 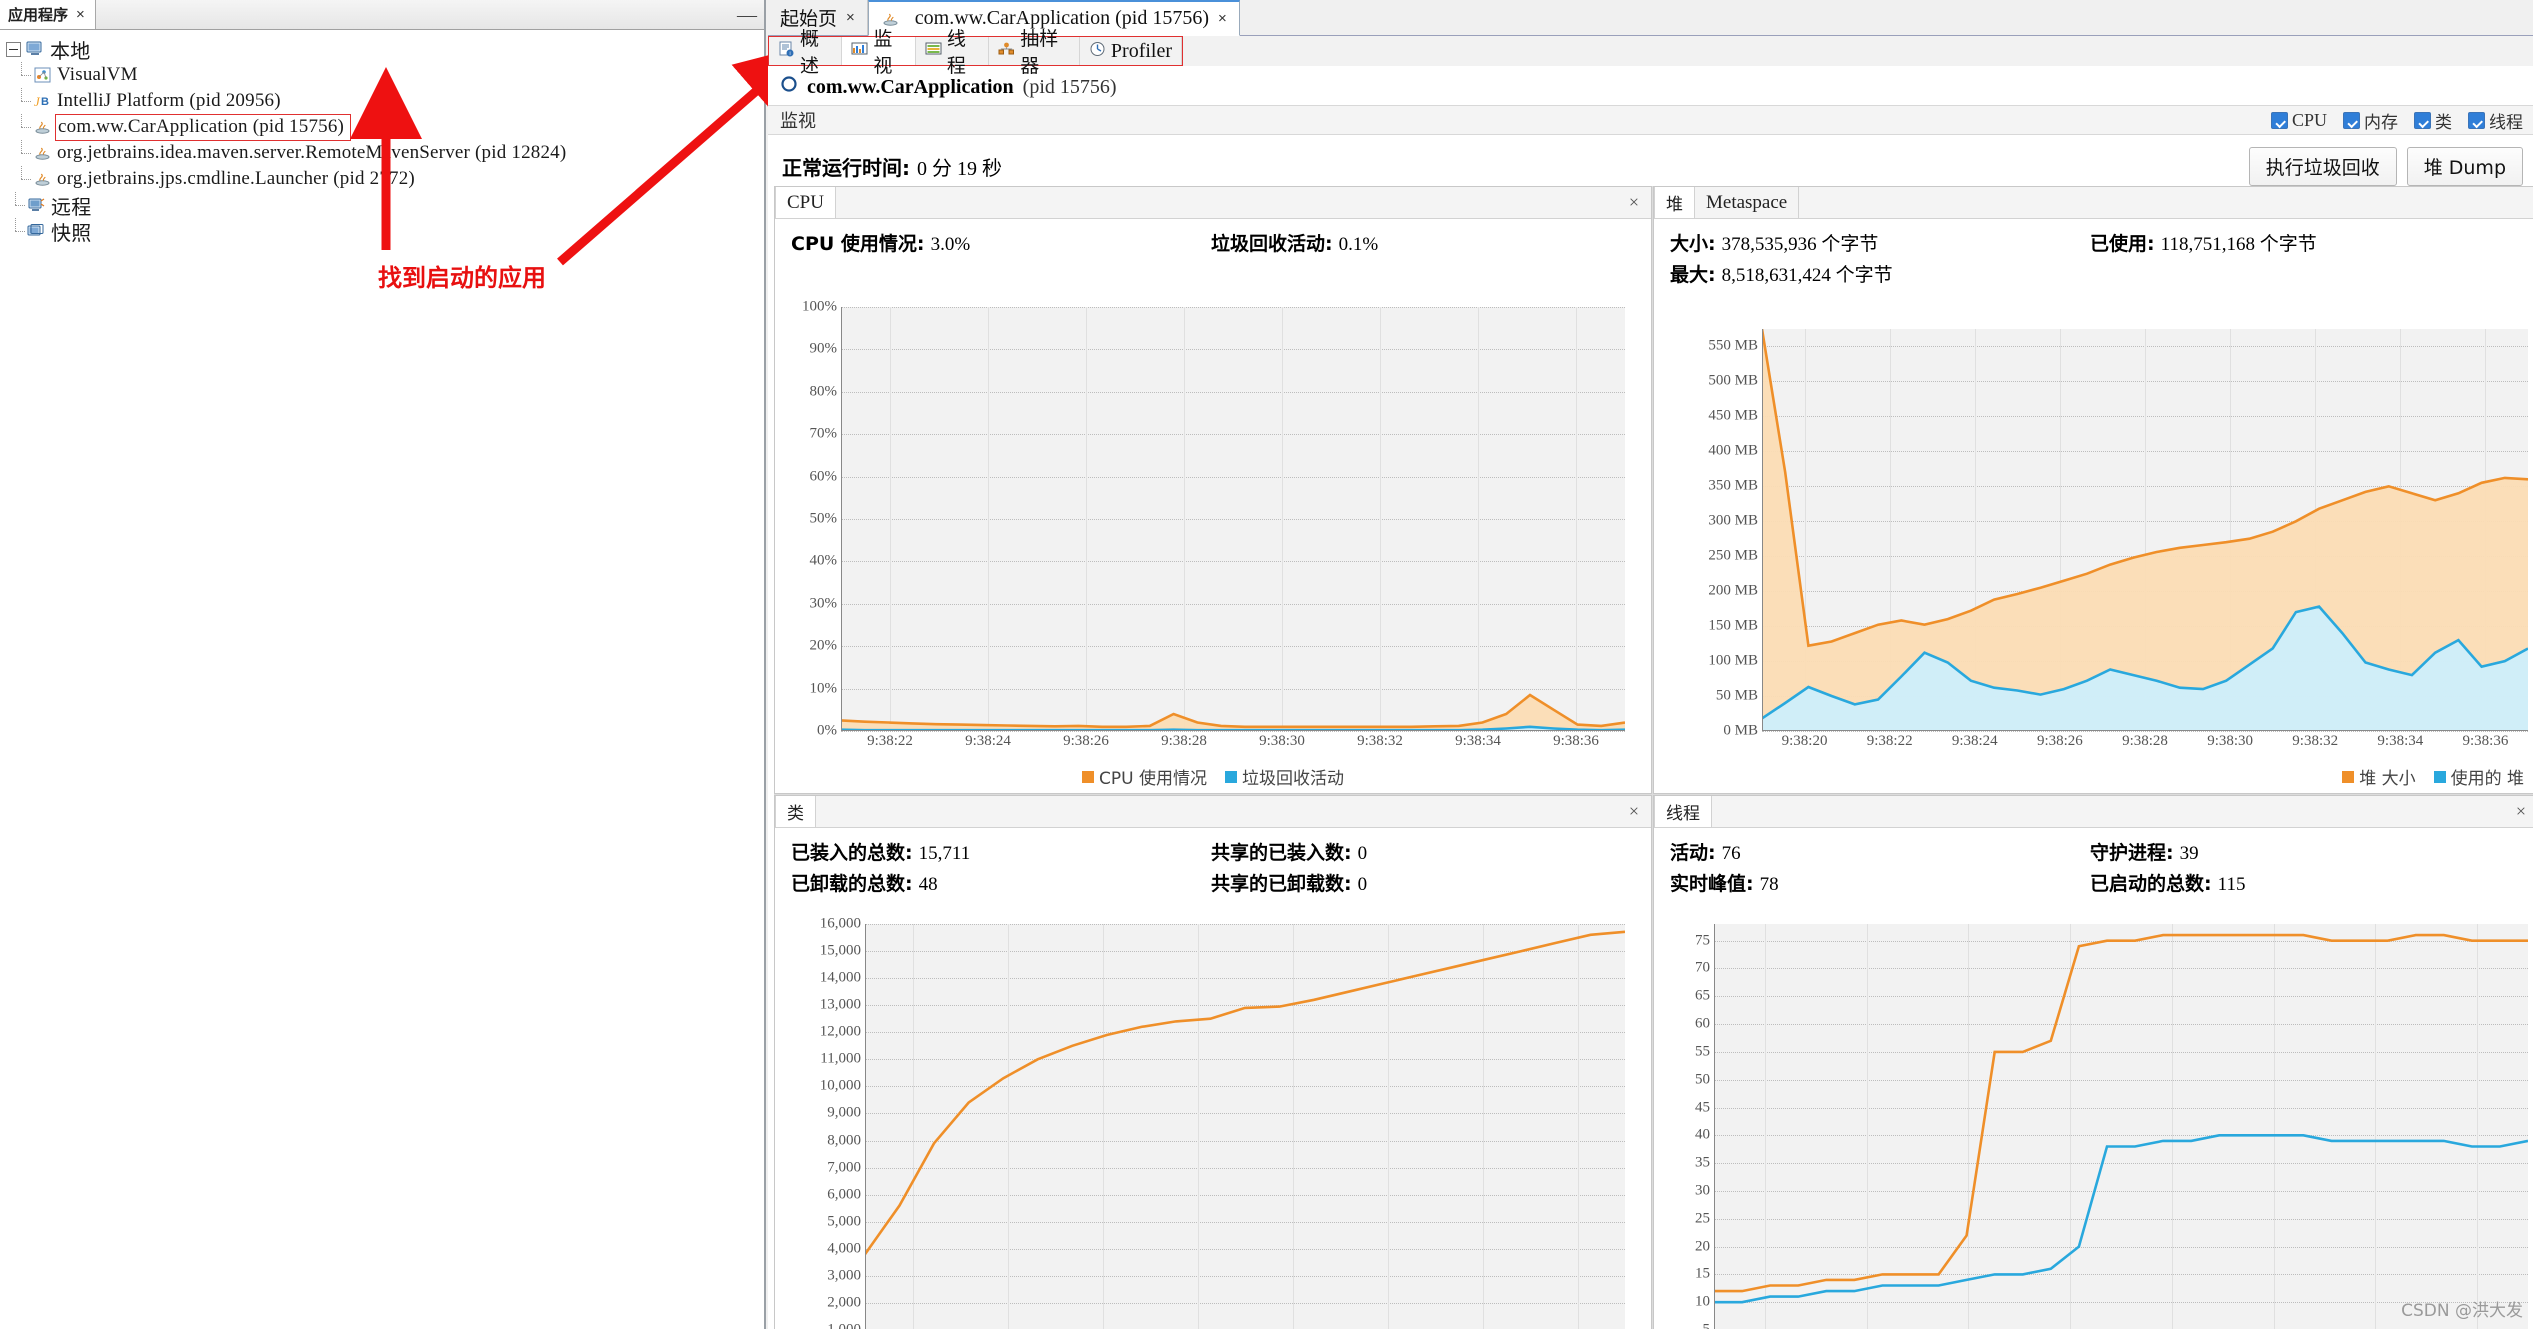 What do you see at coordinates (2381, 122) in the screenshot?
I see `checkbox-memory-label: 内存` at bounding box center [2381, 122].